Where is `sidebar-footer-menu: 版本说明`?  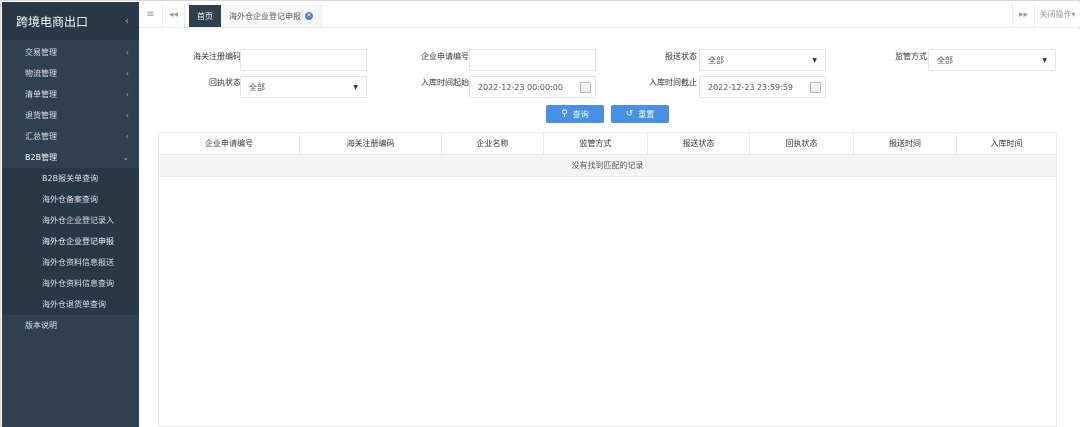
sidebar-footer-menu: 版本说明 is located at coordinates (70, 325).